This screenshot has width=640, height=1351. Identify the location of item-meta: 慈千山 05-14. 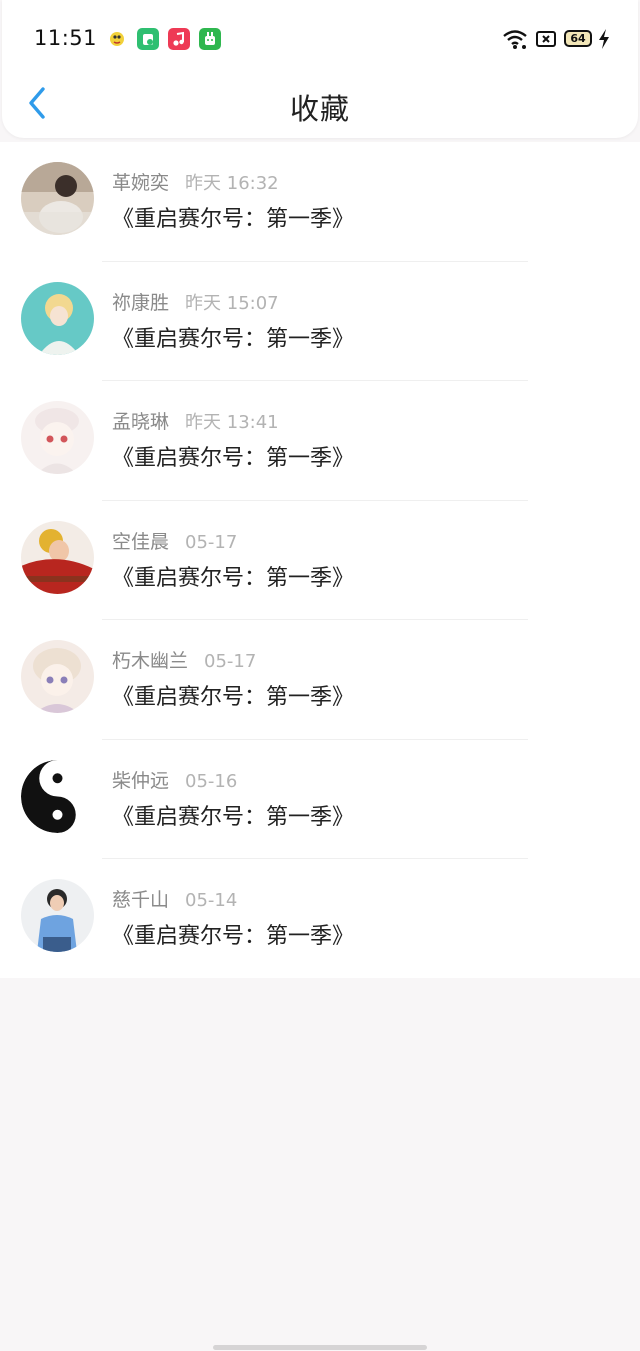
(174, 898).